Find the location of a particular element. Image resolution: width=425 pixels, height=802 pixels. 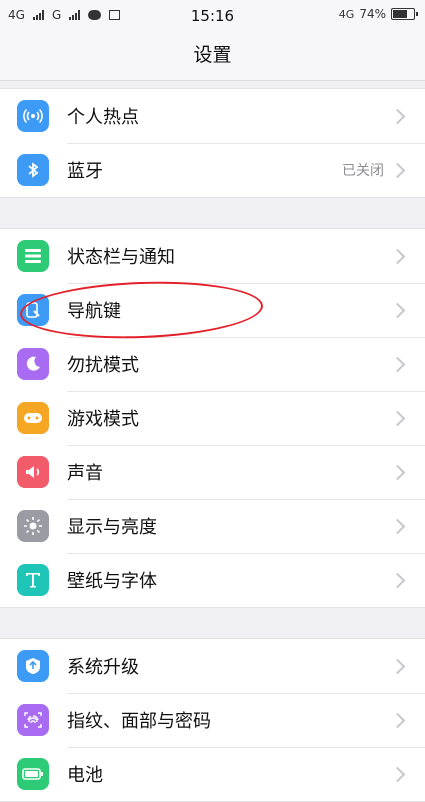

network-label: 4G is located at coordinates (346, 14).